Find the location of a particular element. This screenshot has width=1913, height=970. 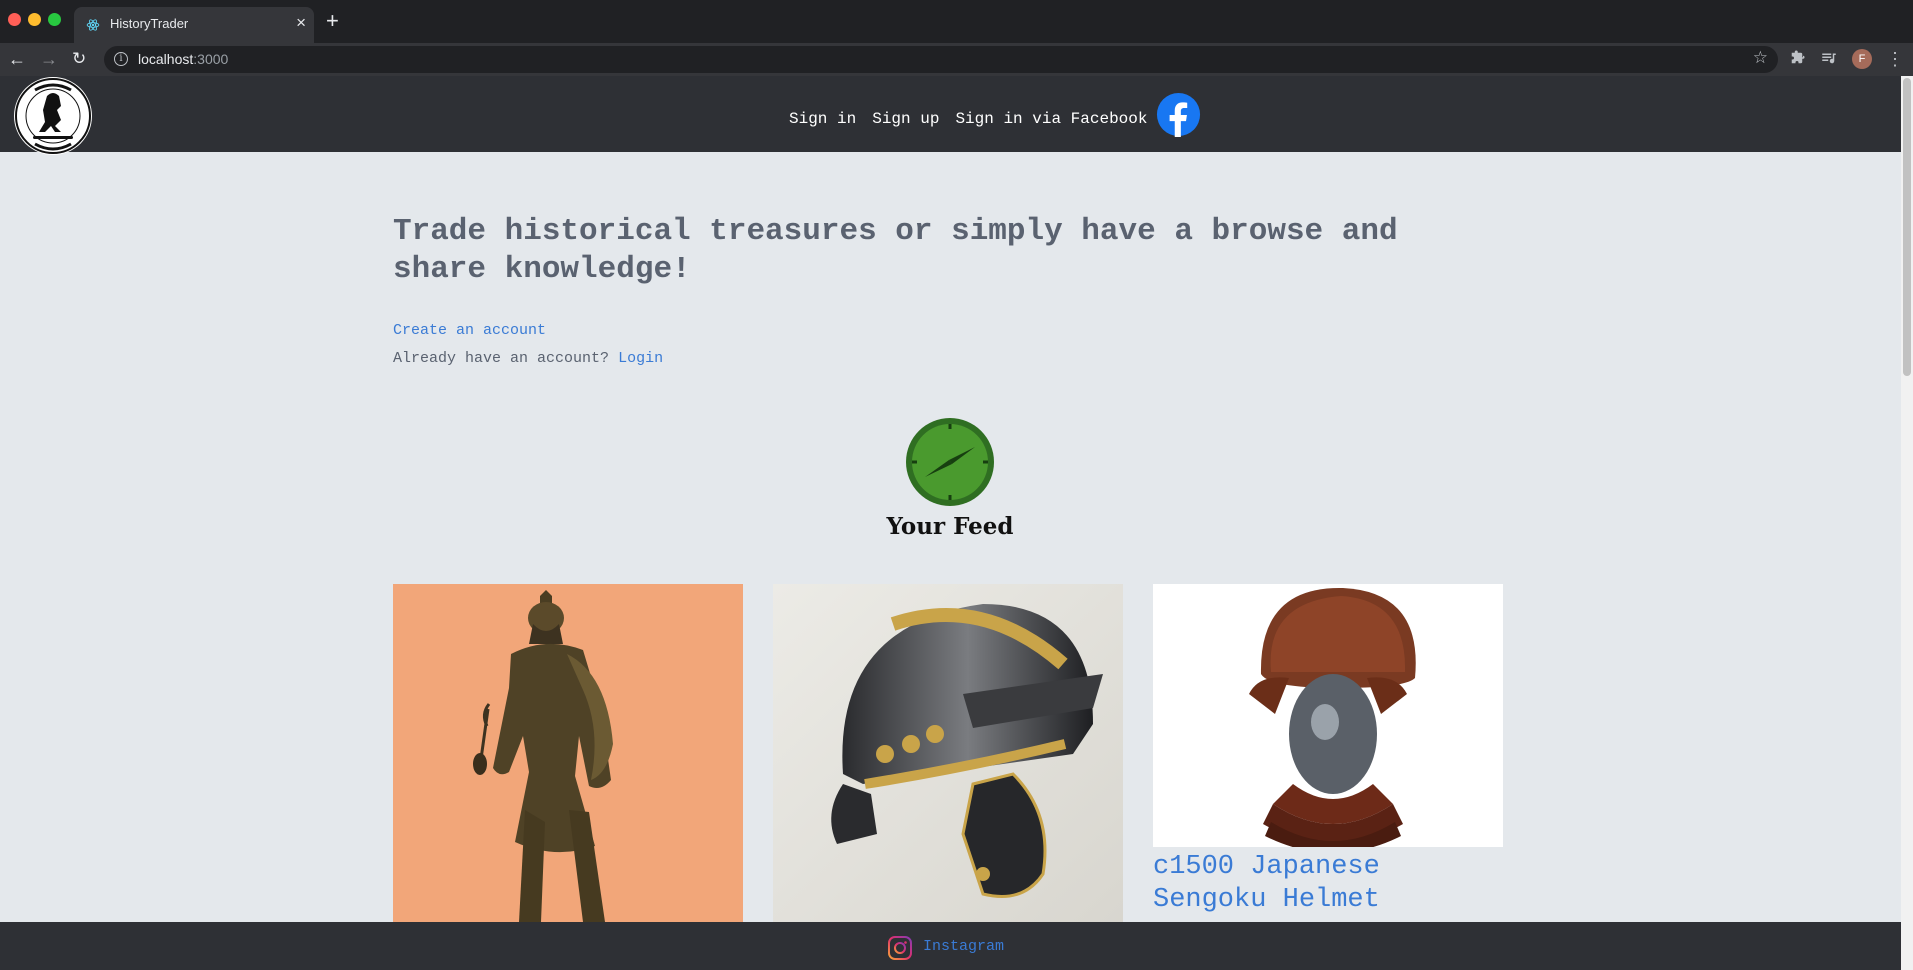

page-scrollbar is located at coordinates (1907, 523).